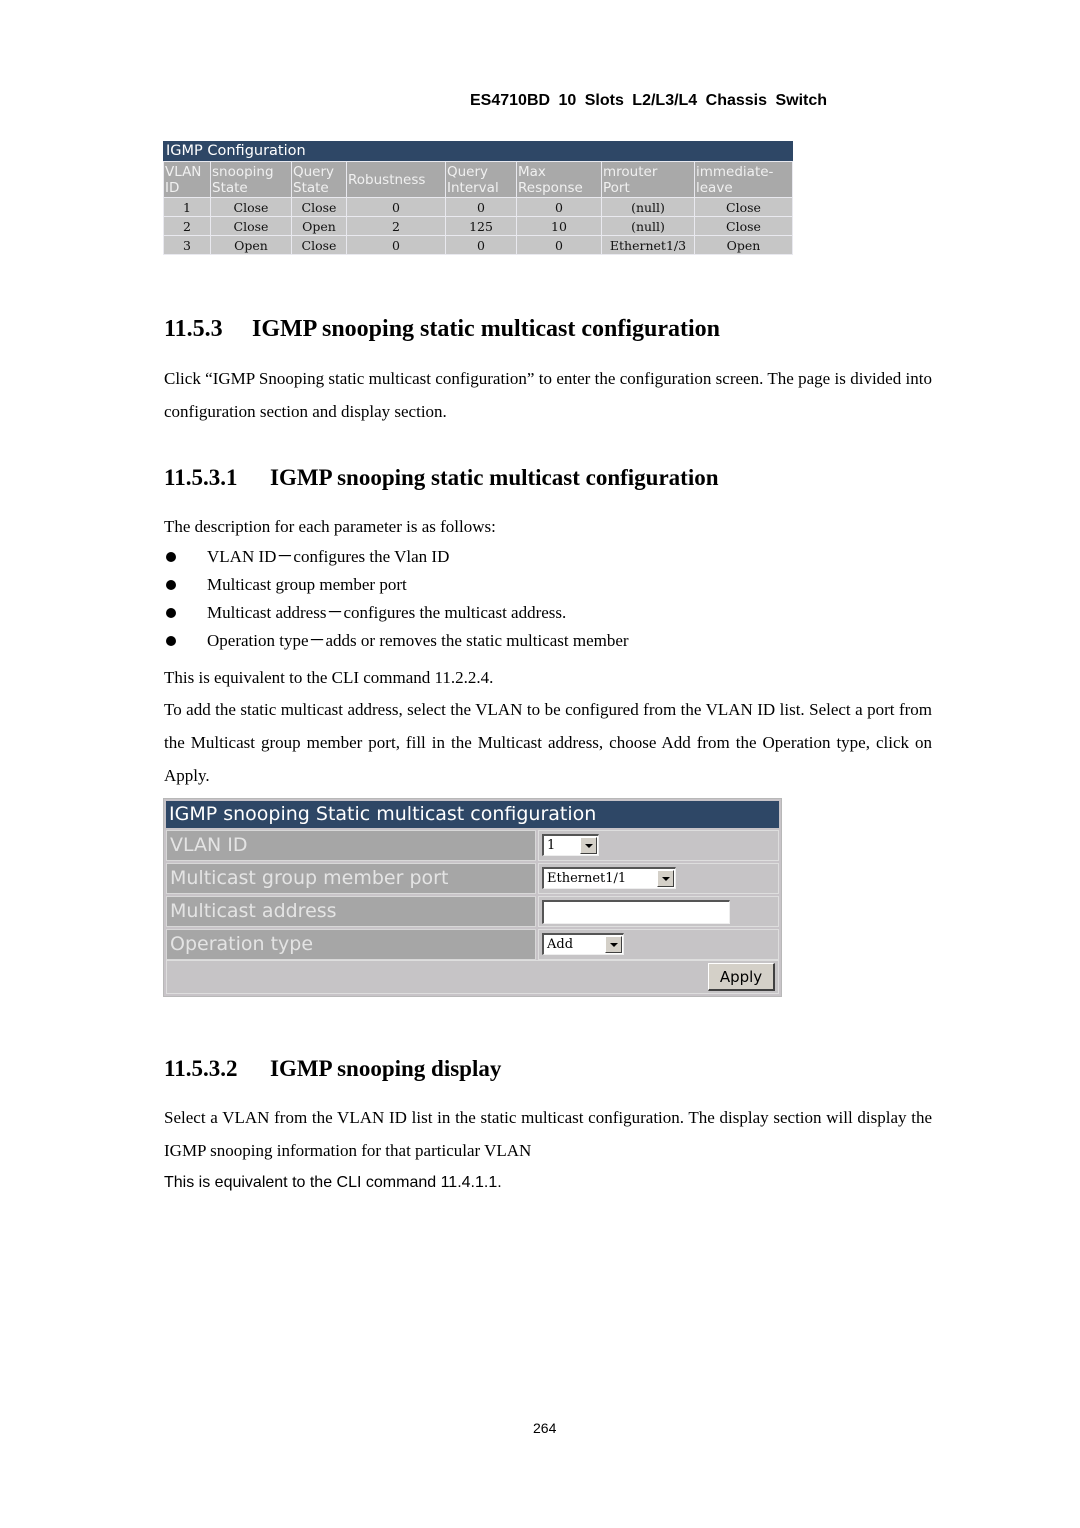  Describe the element at coordinates (351, 944) in the screenshot. I see `operation-type-label: Operation type` at that location.